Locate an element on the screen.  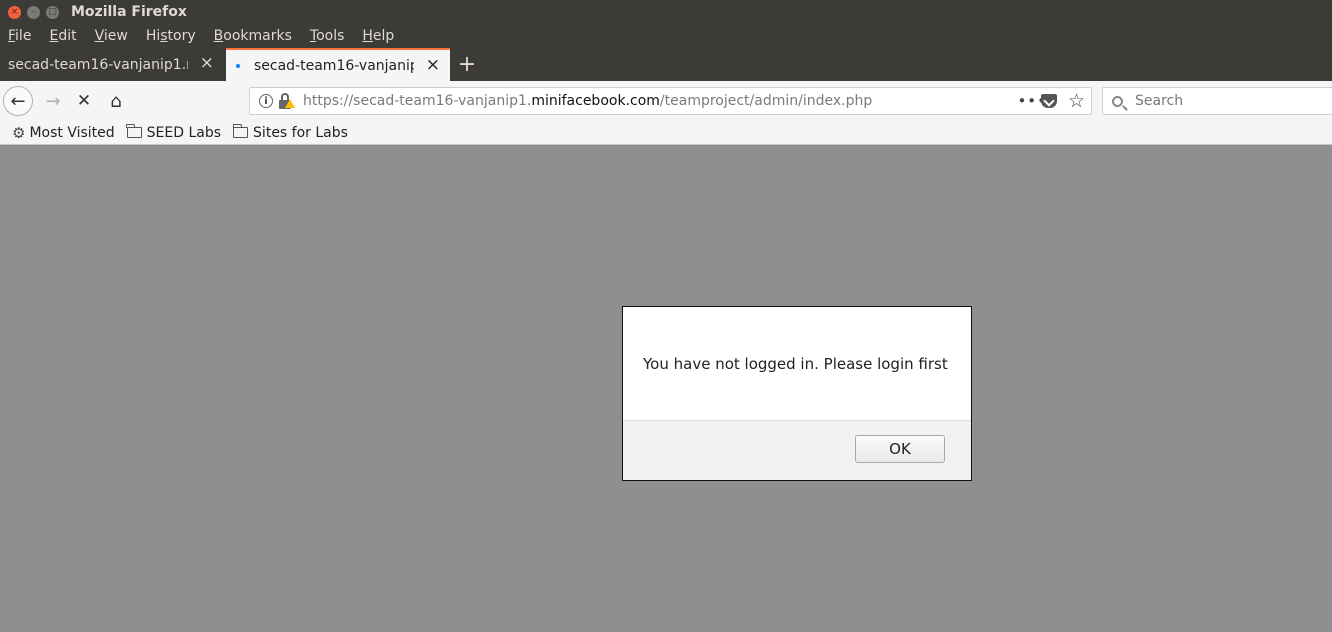
warning-triangle-icon is located at coordinates (290, 103).